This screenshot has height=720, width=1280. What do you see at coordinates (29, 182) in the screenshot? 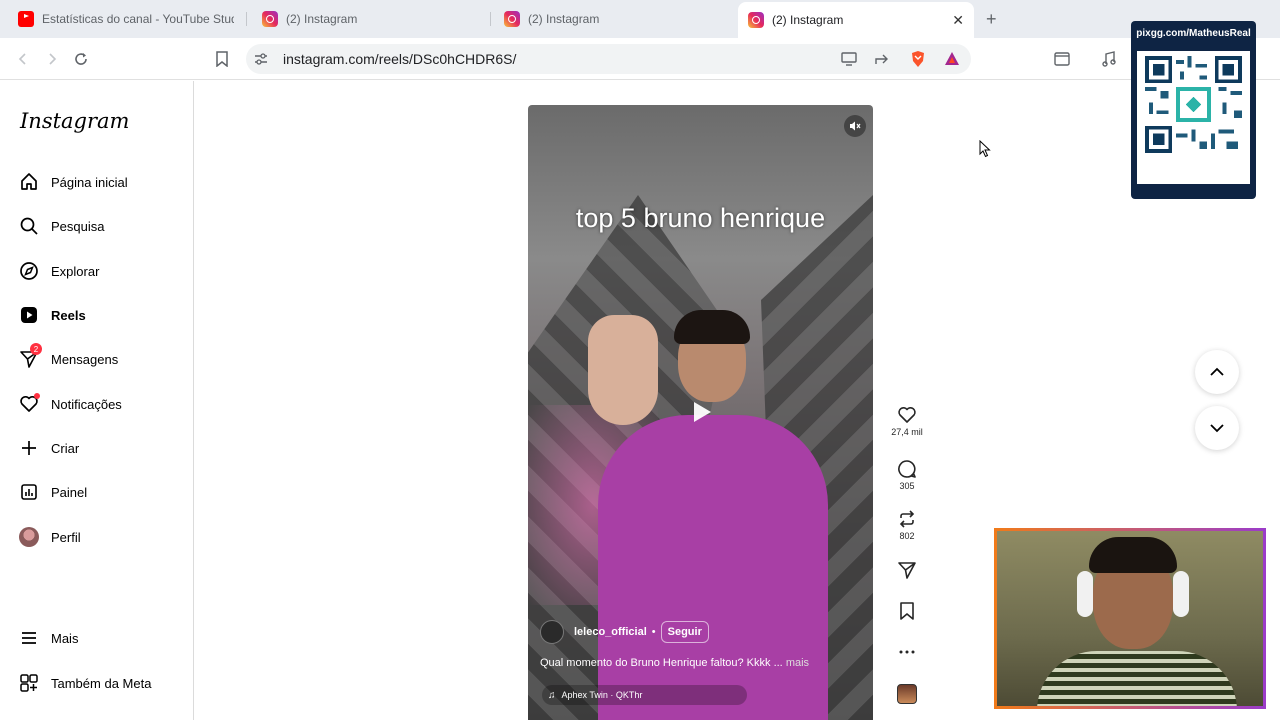
I see `home-icon` at bounding box center [29, 182].